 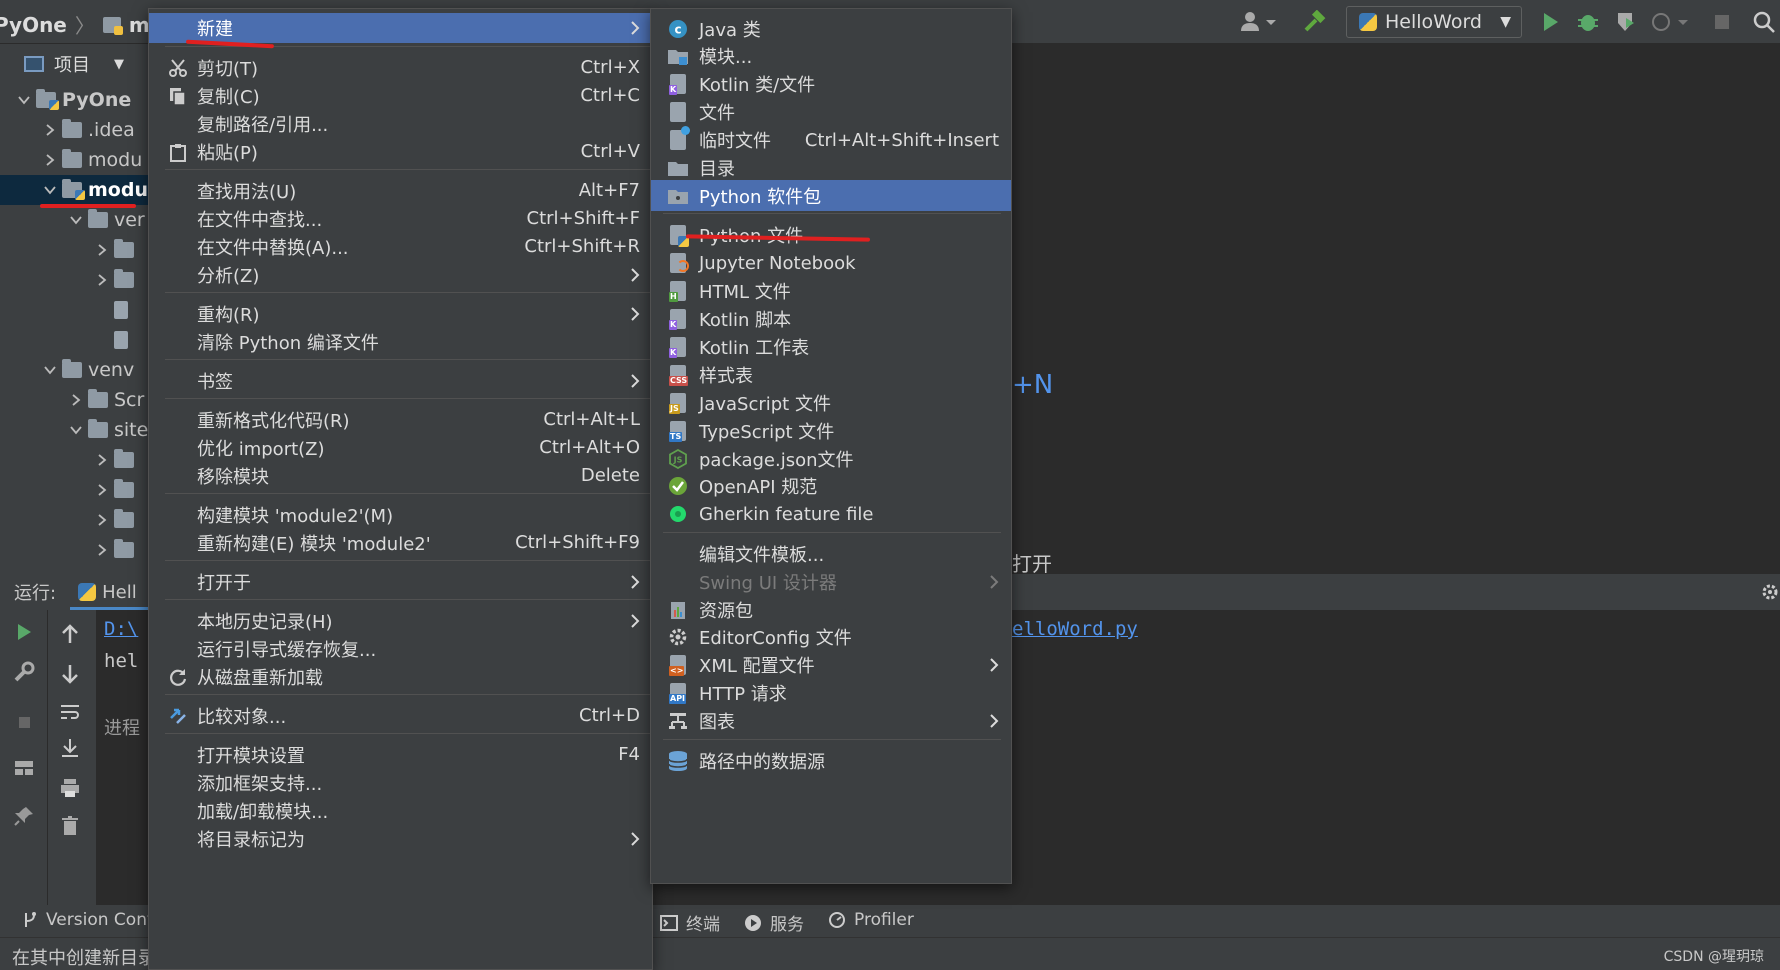 I want to click on menu-item-swing-ui: Swing UI 设计器, so click(x=831, y=581).